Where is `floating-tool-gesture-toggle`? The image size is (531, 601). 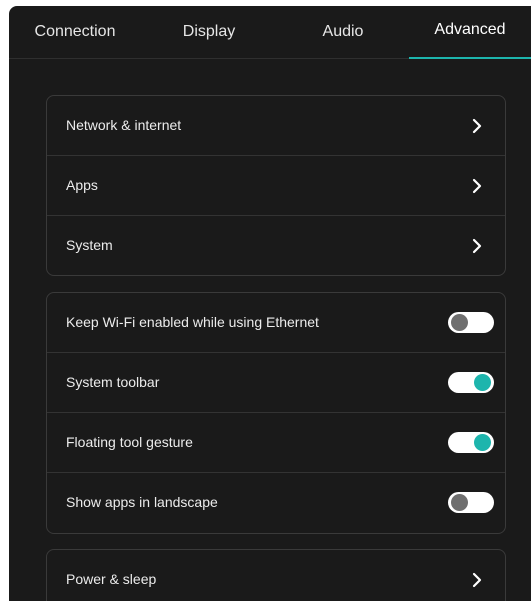
floating-tool-gesture-toggle is located at coordinates (471, 442).